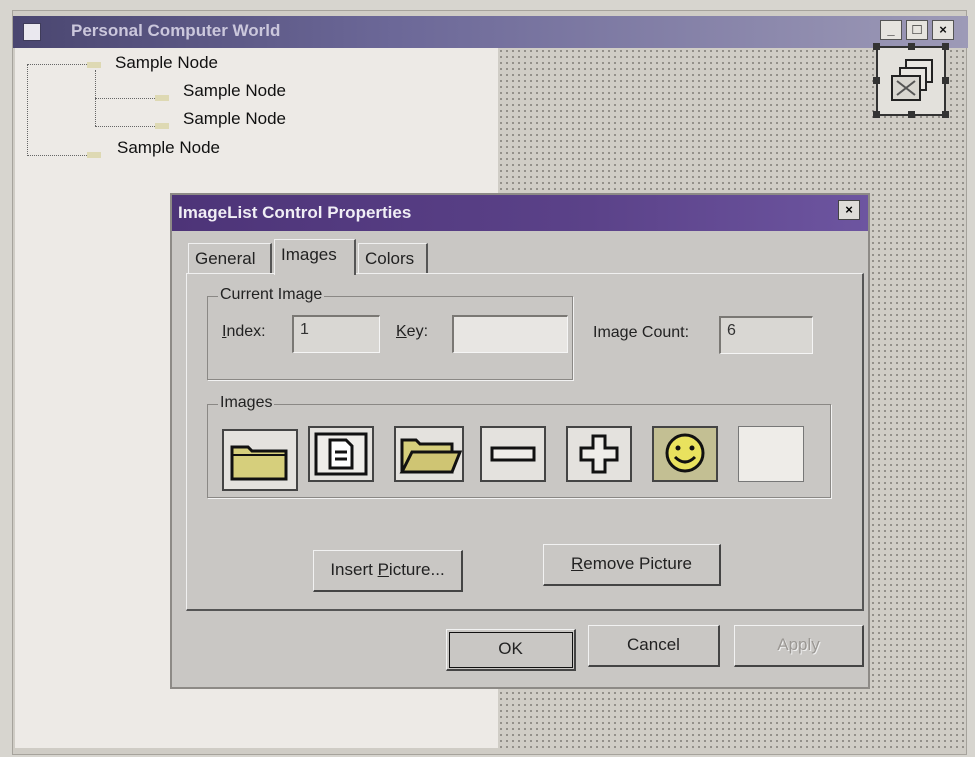  I want to click on dialog-title: ImageList Control Properties, so click(295, 212).